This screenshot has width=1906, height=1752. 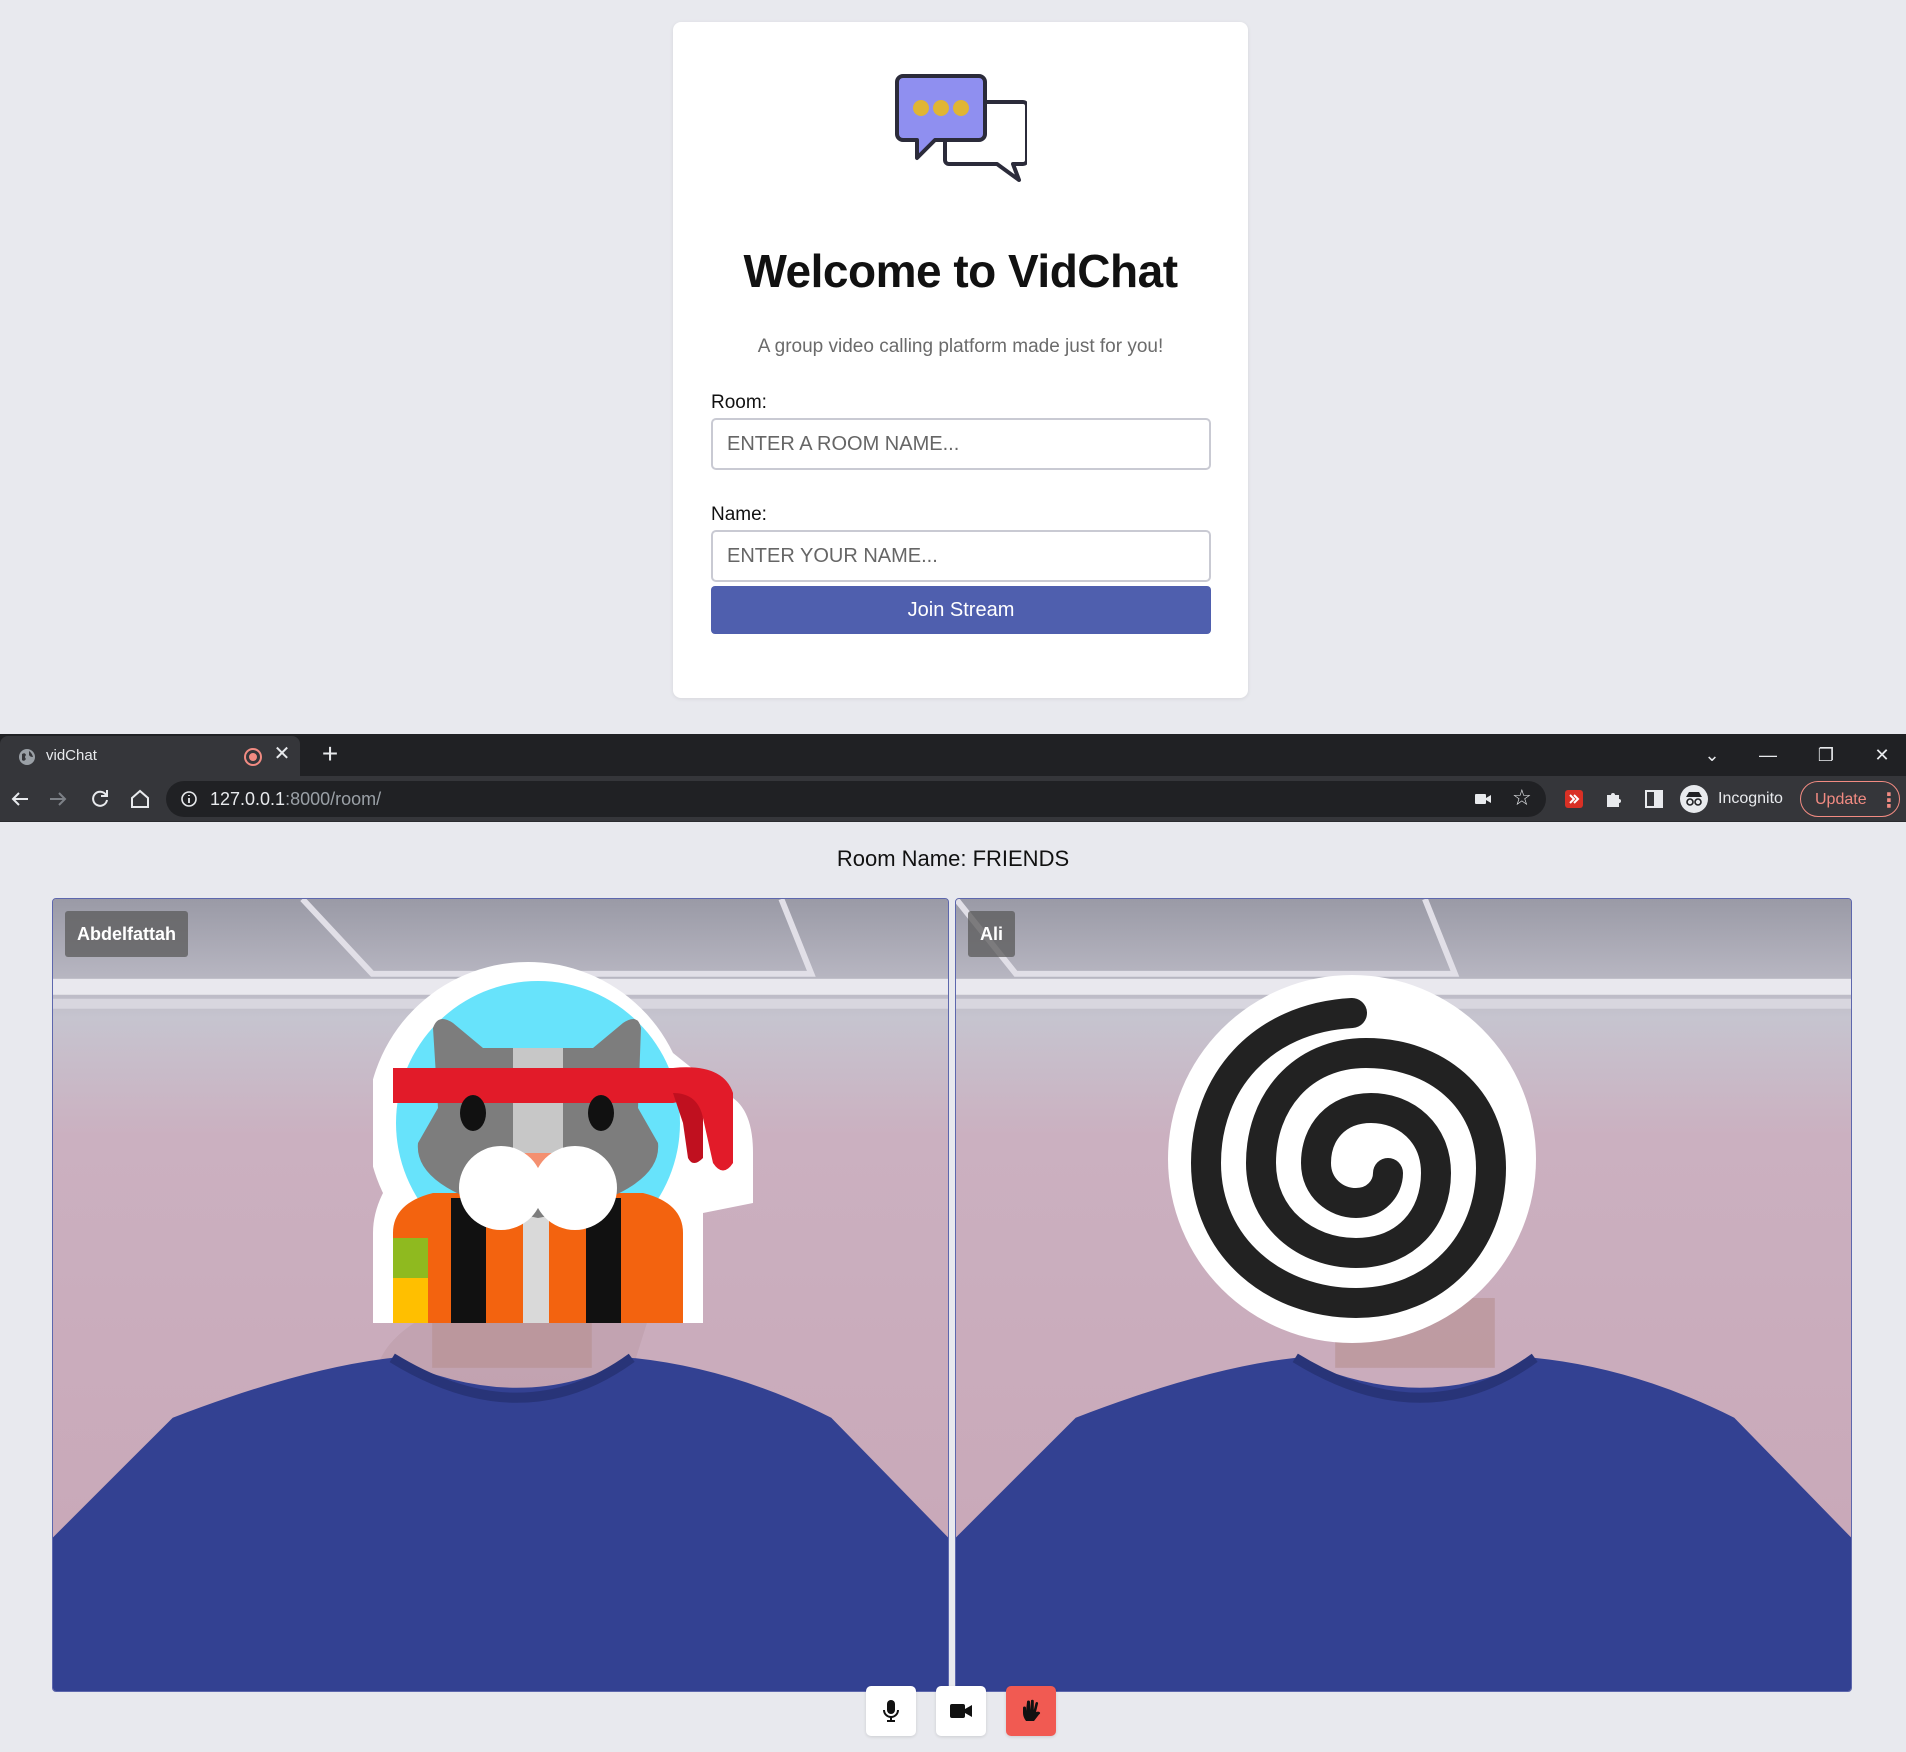 What do you see at coordinates (953, 755) in the screenshot?
I see `browser-tab-bar: vidChat ✕ + ⌄ — ❐ ✕` at bounding box center [953, 755].